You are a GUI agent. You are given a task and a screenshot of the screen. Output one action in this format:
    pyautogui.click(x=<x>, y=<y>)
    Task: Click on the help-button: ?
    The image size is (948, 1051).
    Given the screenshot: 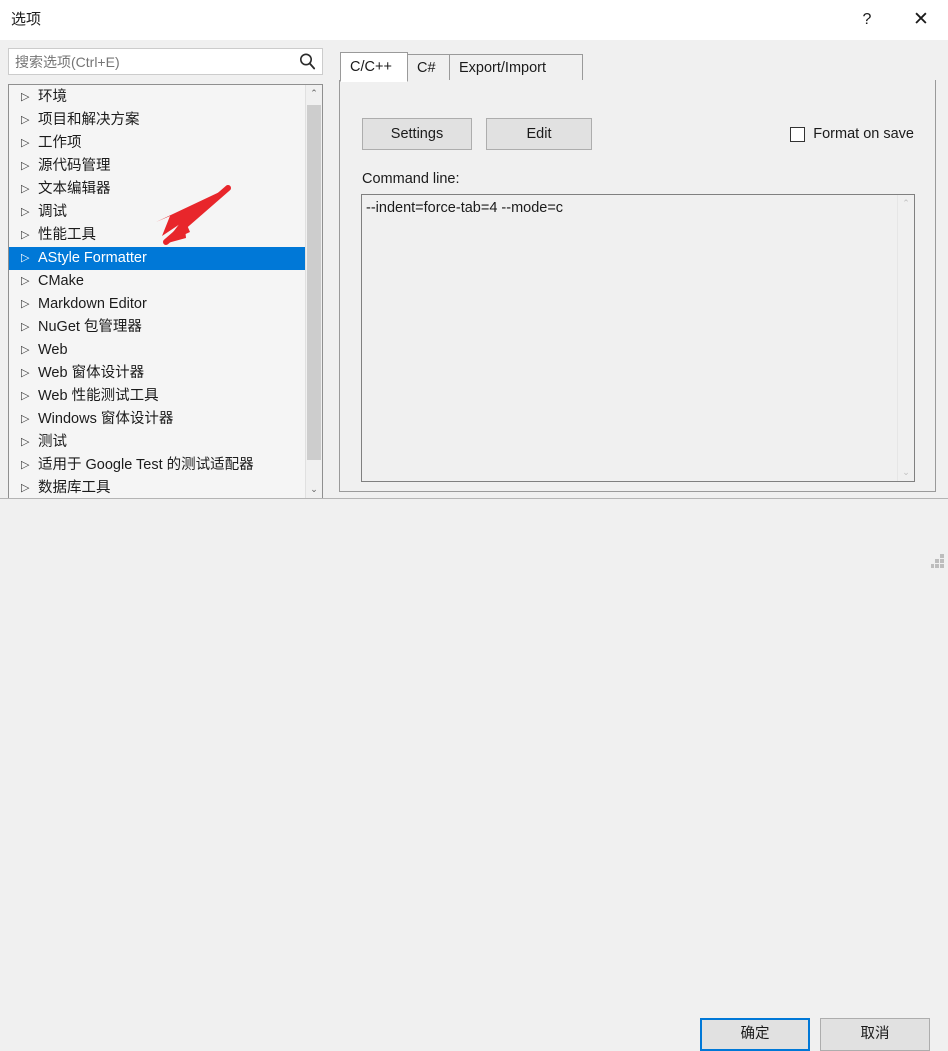 What is the action you would take?
    pyautogui.click(x=867, y=19)
    